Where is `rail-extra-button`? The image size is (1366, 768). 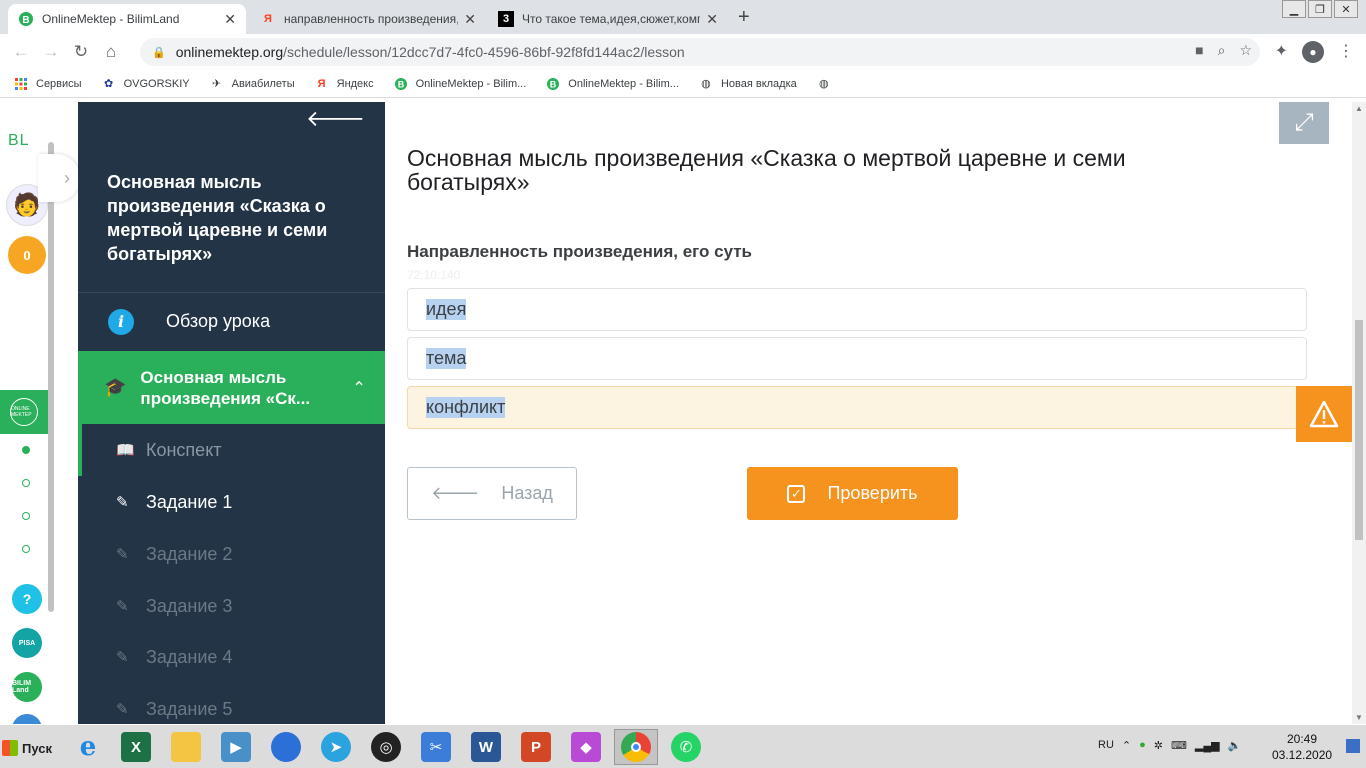 rail-extra-button is located at coordinates (27, 719).